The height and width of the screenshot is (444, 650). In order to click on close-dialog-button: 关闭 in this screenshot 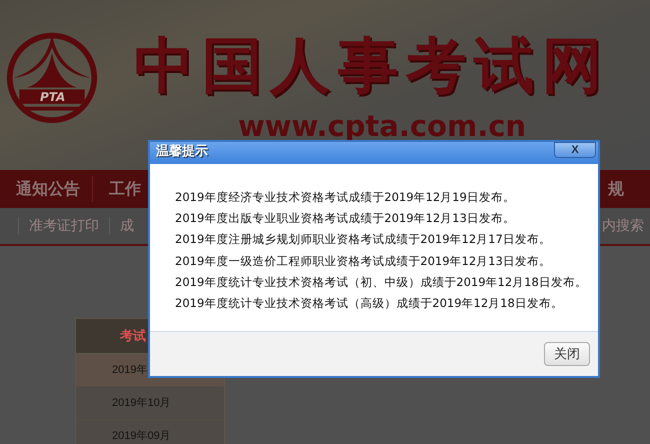, I will do `click(567, 354)`.